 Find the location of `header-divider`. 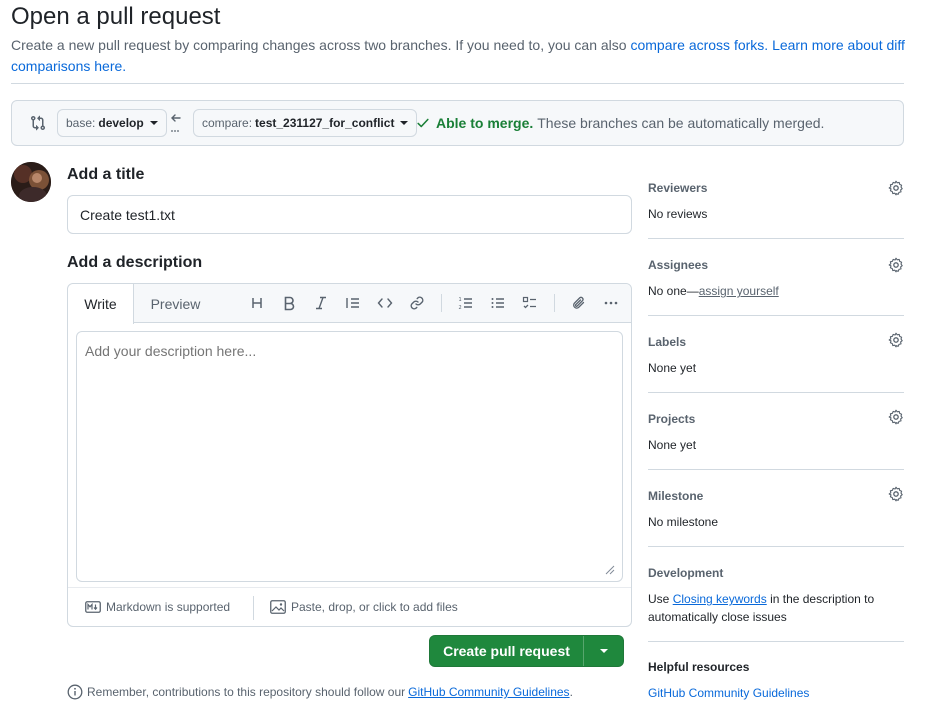

header-divider is located at coordinates (457, 83).